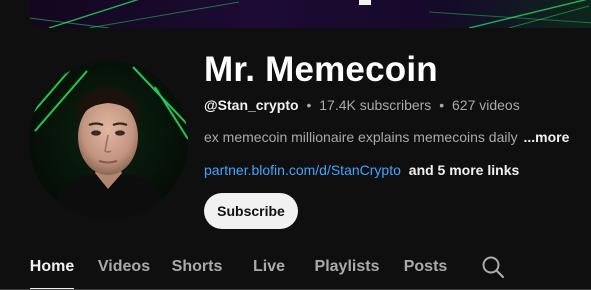 This screenshot has height=290, width=591. What do you see at coordinates (269, 267) in the screenshot?
I see `tab-live: Live` at bounding box center [269, 267].